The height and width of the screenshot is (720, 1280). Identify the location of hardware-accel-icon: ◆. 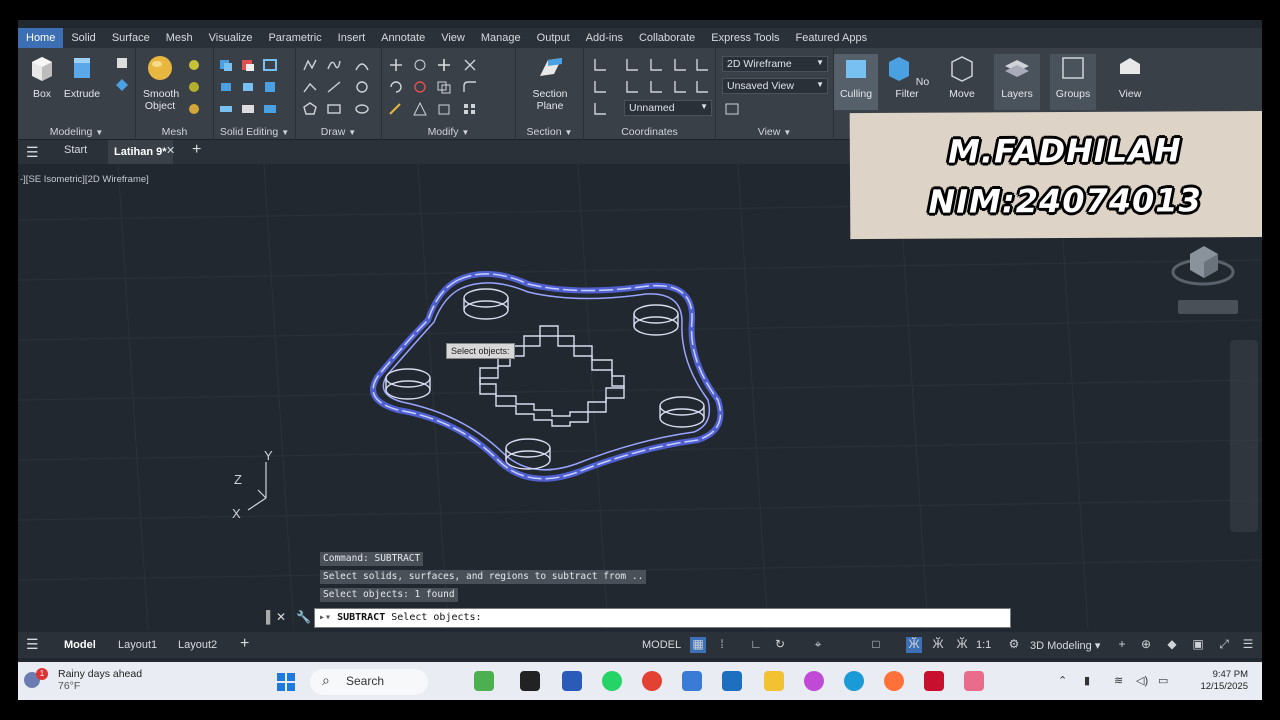
(1172, 645).